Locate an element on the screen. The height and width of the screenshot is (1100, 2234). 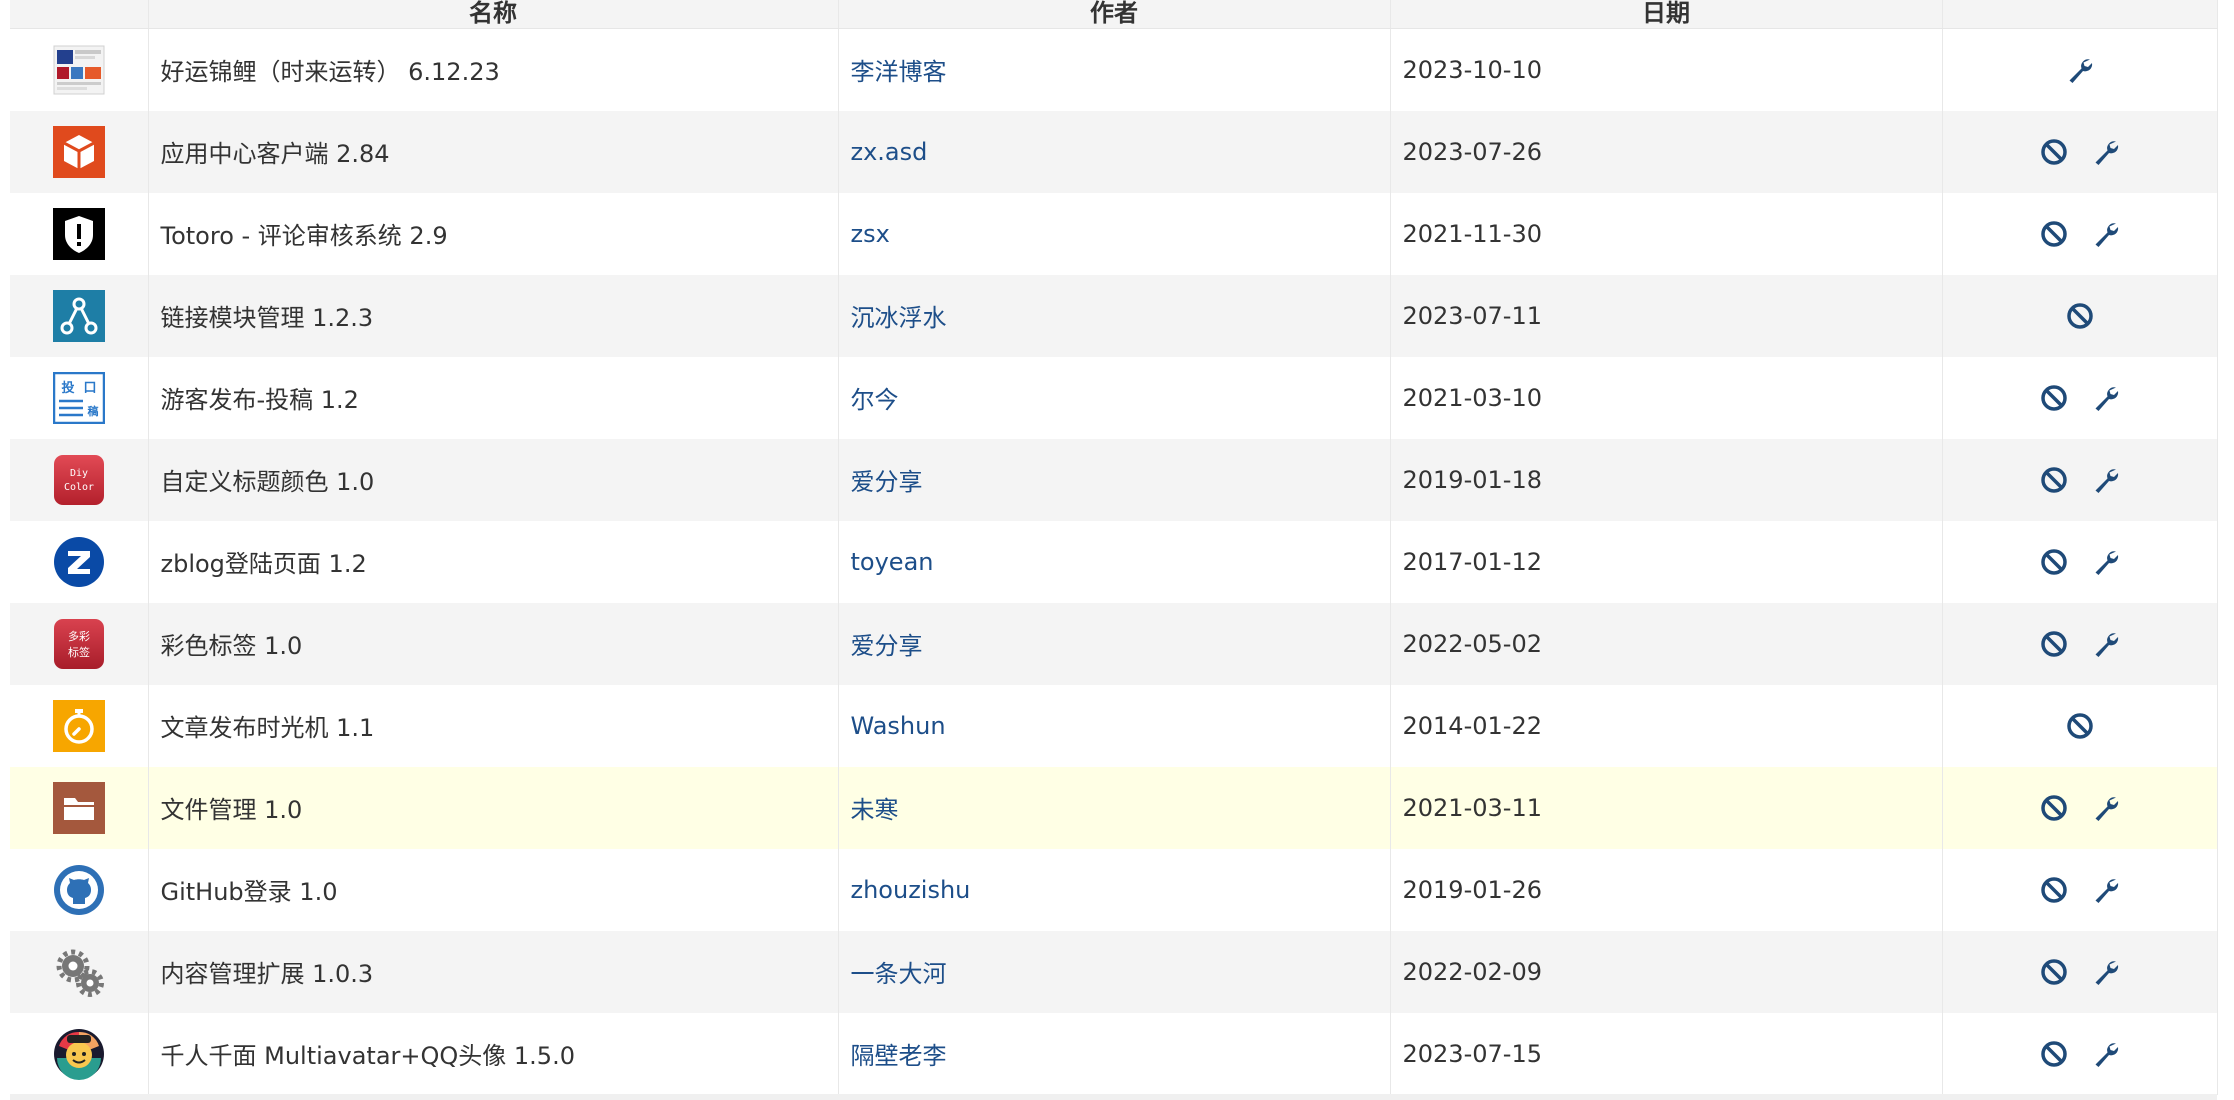
link-nodes-icon is located at coordinates (78, 315).